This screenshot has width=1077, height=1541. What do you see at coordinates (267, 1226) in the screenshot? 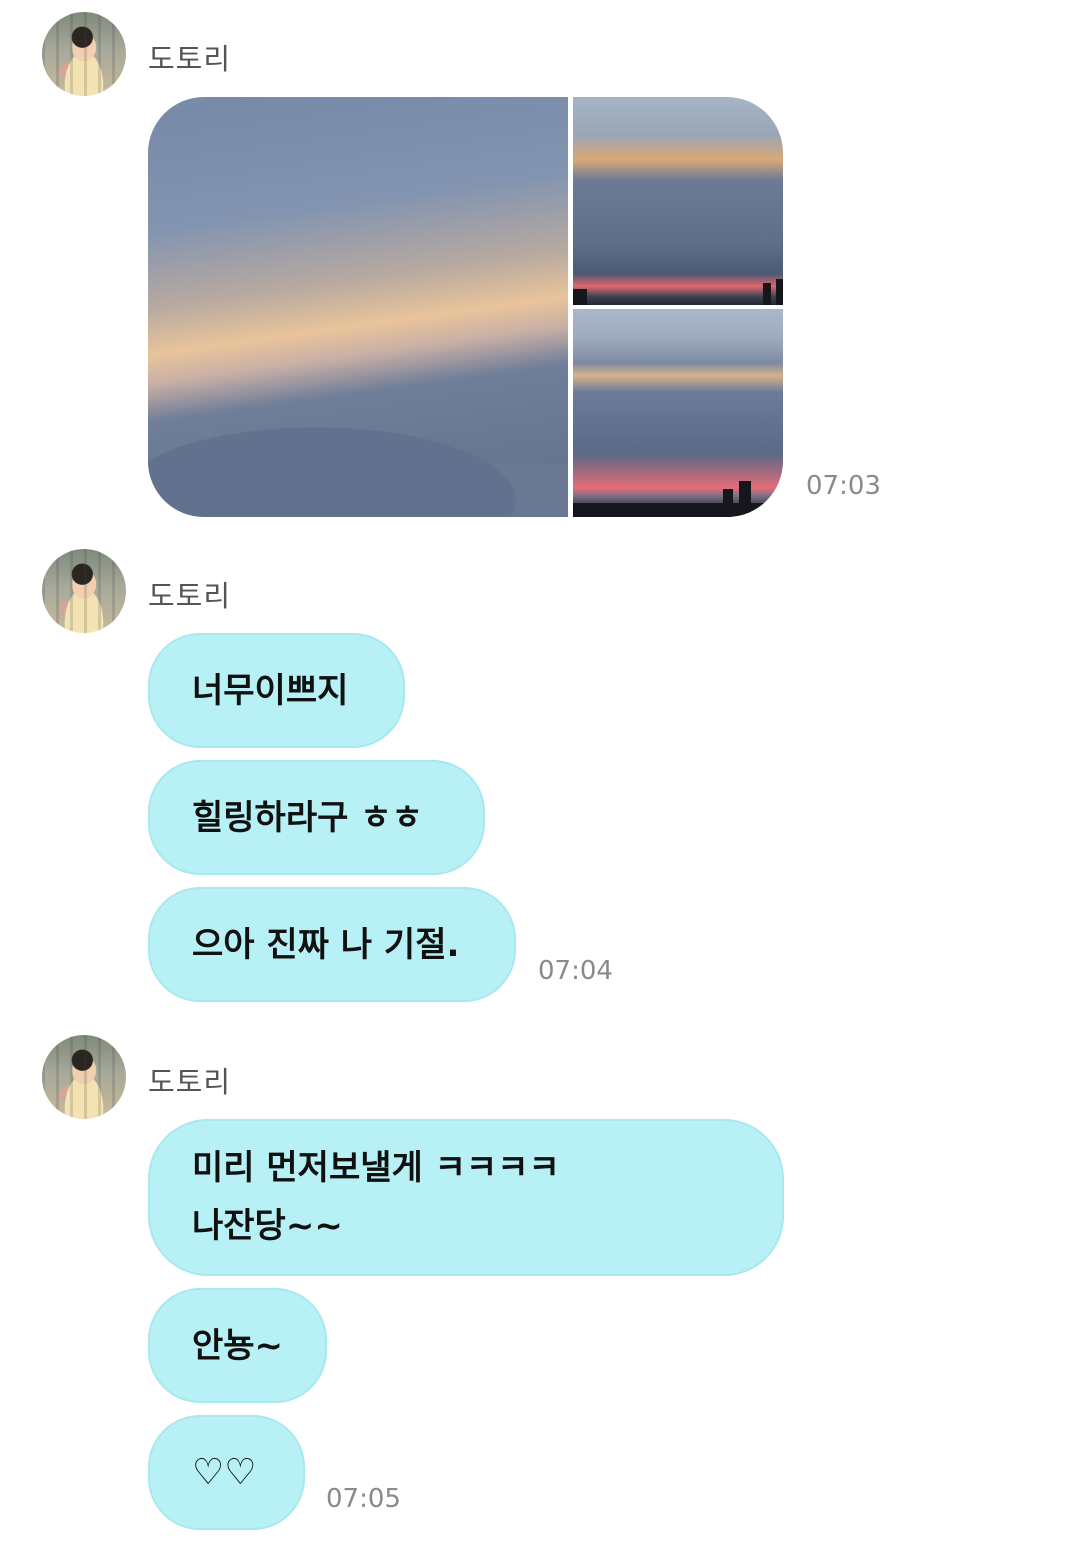
I see `message-text: 나잔당~~` at bounding box center [267, 1226].